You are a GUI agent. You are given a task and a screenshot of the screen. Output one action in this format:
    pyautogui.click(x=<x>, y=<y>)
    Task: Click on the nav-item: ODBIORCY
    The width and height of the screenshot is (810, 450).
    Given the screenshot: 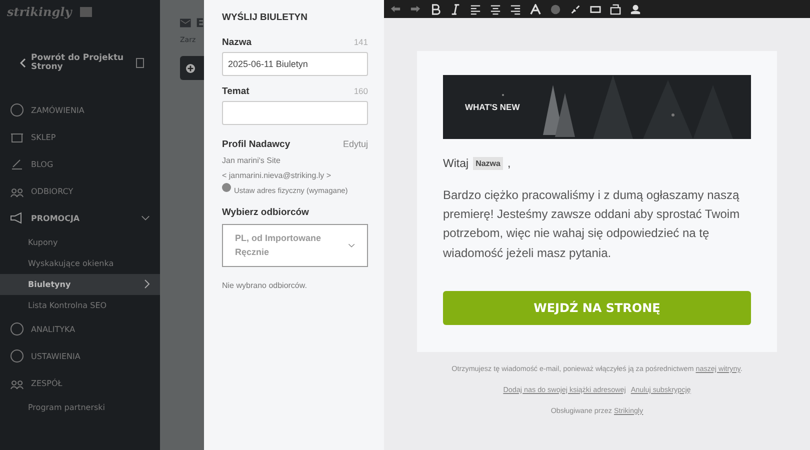 What is the action you would take?
    pyautogui.click(x=80, y=191)
    